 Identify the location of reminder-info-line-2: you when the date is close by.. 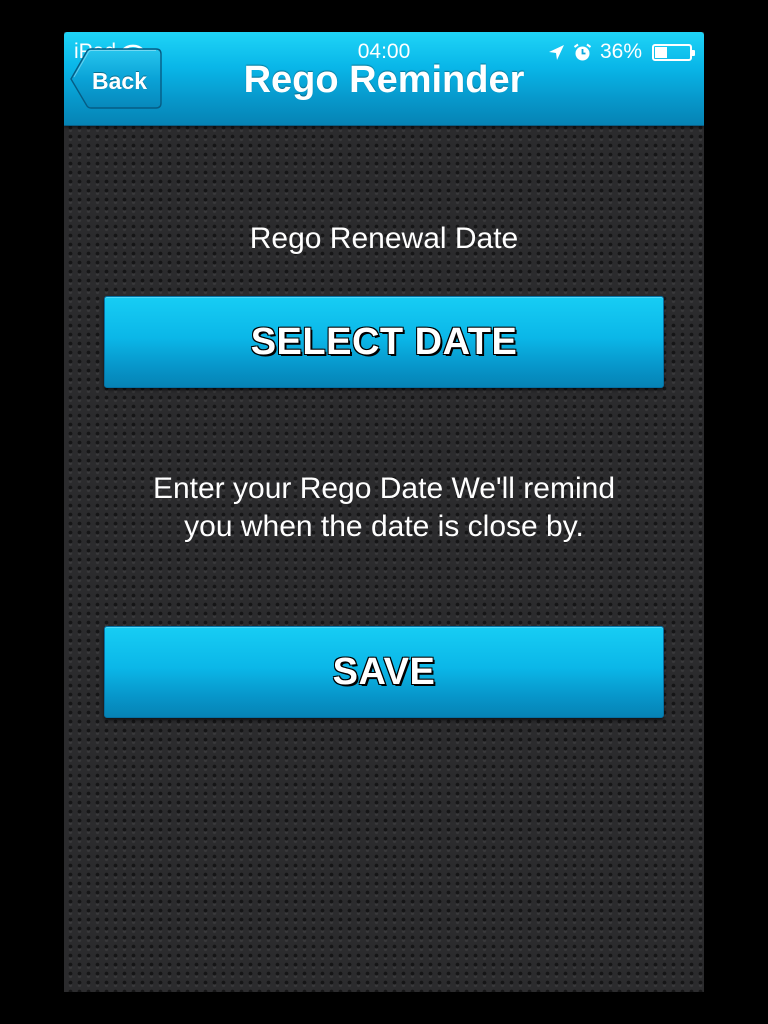
(384, 526).